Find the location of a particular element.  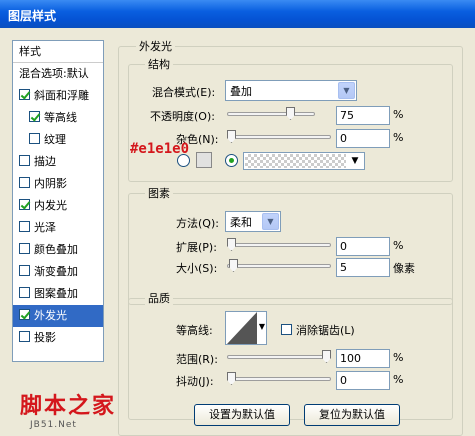

sidebar-item-label: 内阴影 is located at coordinates (50, 183).